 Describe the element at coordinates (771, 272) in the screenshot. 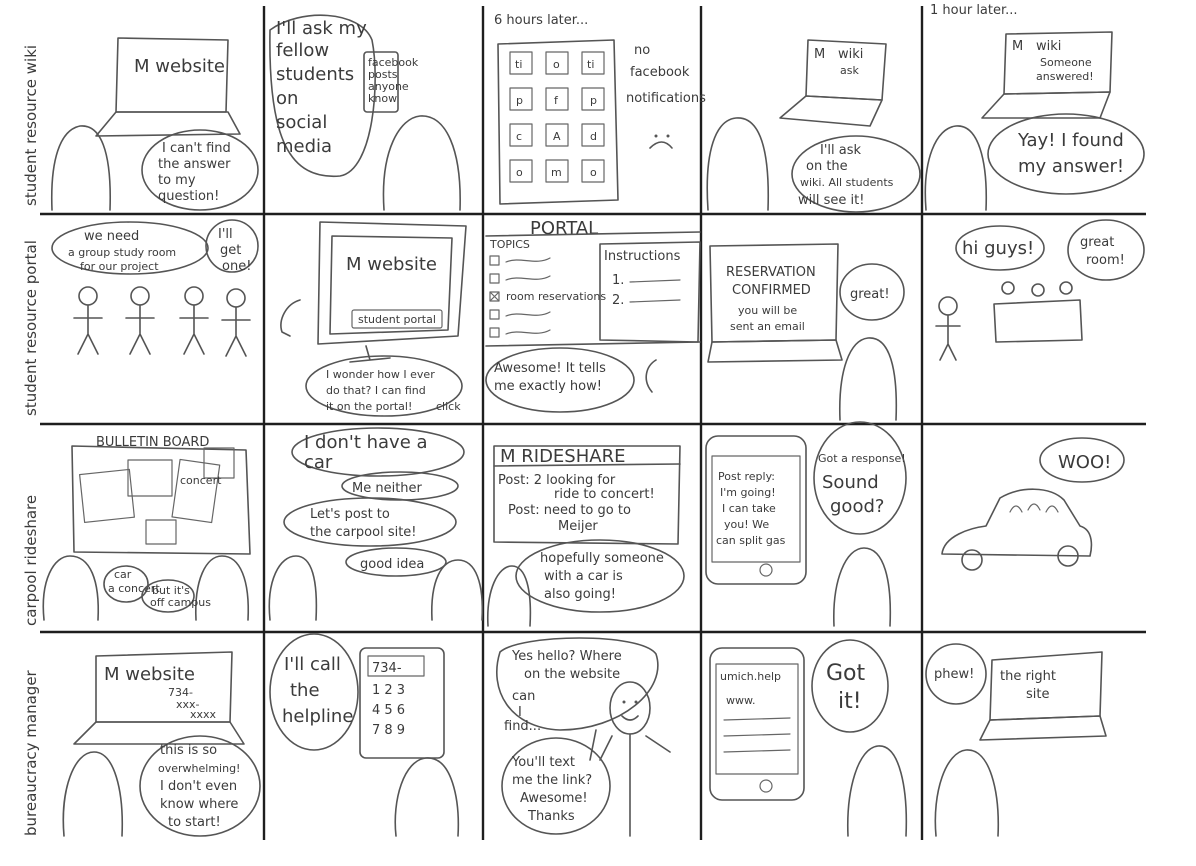

I see `svg-text: RESERVATION` at that location.